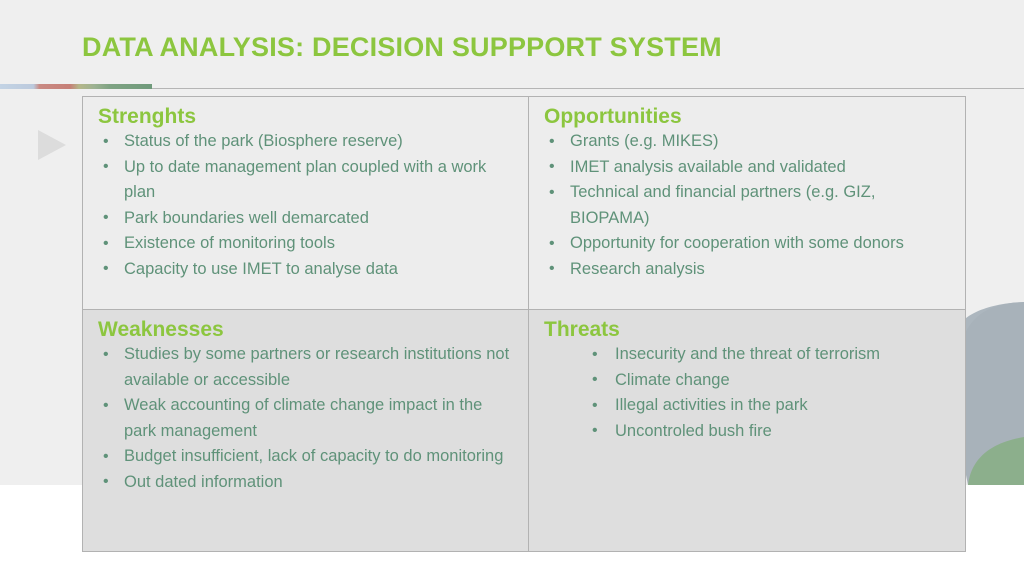  I want to click on list-item: IMET analysis available and validated, so click(745, 167).